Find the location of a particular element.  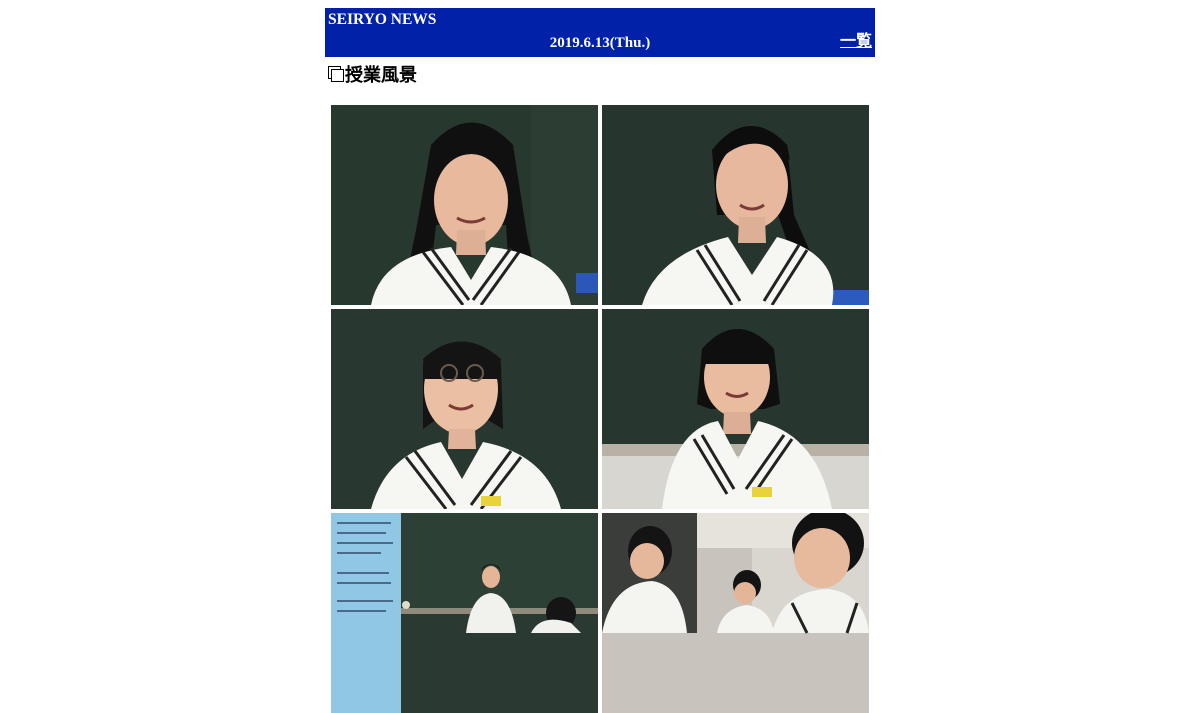

window-icon is located at coordinates (336, 74).